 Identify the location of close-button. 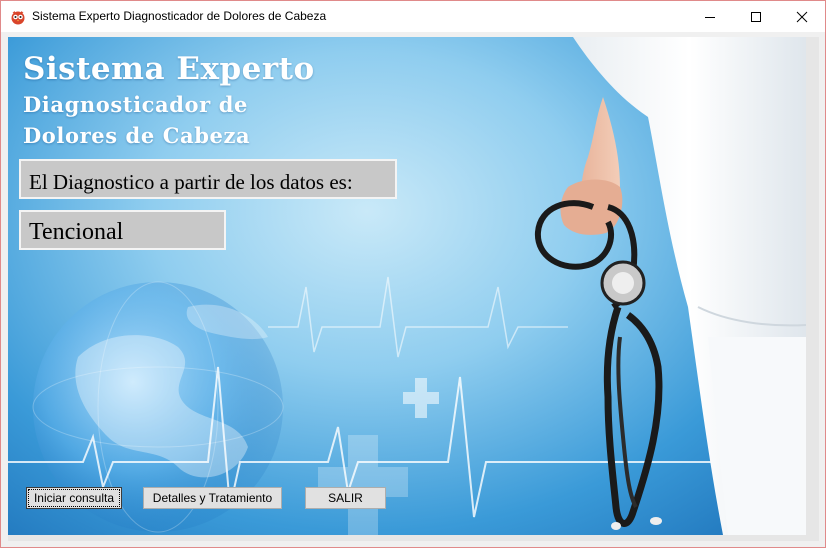
(802, 16).